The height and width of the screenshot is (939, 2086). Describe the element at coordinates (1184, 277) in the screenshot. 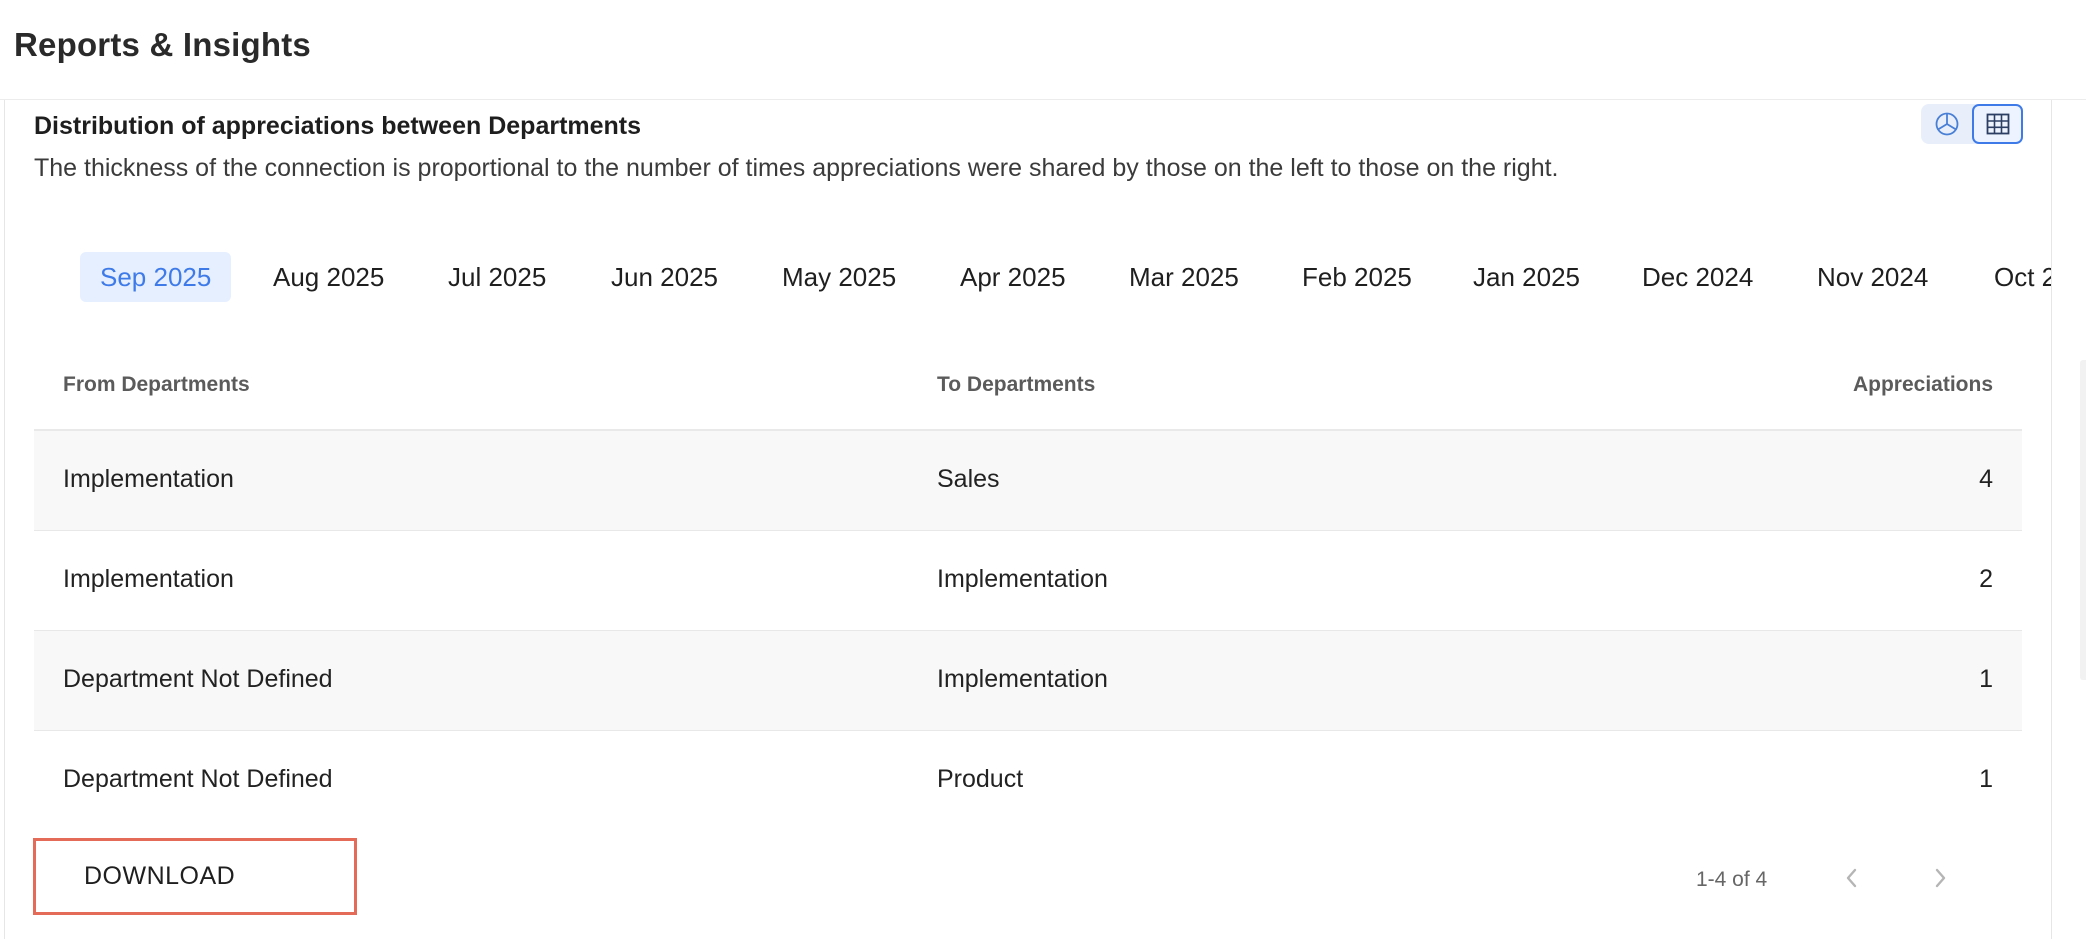

I see `tab-mar-2025: Mar 2025` at that location.